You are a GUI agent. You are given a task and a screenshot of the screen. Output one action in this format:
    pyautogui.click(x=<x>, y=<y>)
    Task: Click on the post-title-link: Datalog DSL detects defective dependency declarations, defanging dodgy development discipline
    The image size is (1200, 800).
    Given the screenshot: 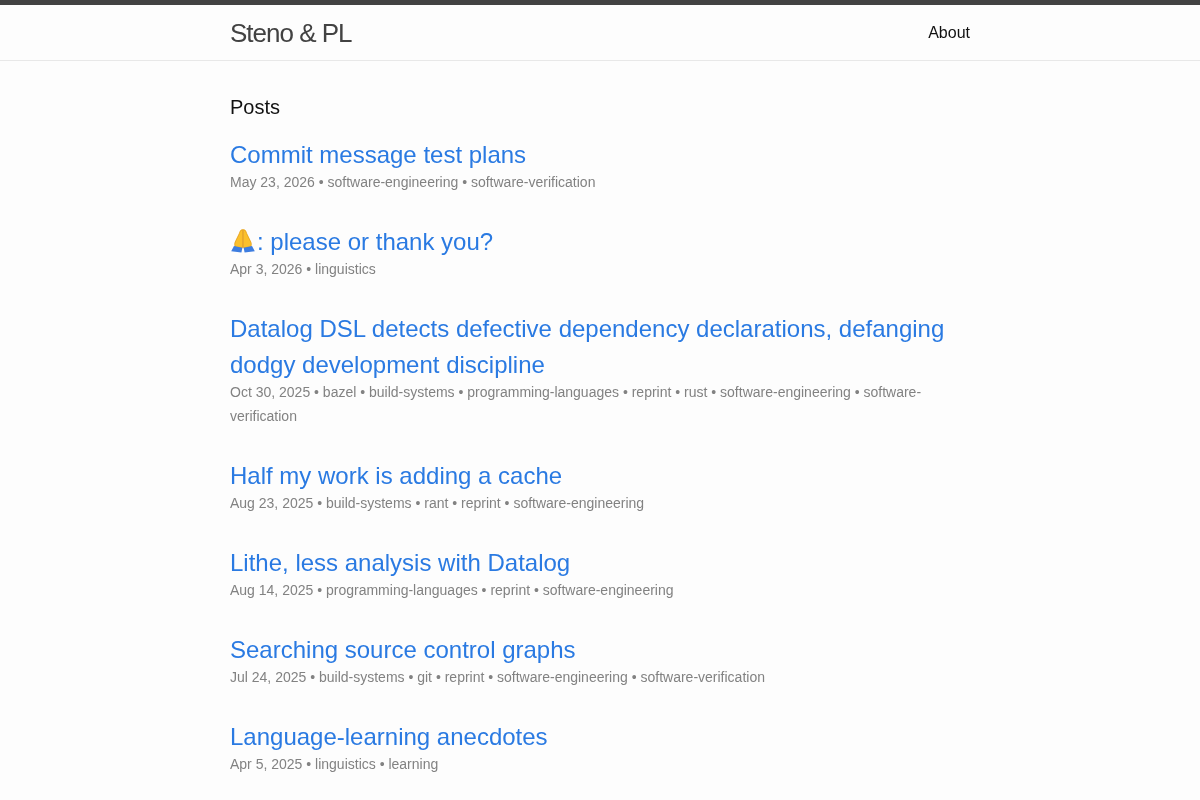 What is the action you would take?
    pyautogui.click(x=600, y=347)
    